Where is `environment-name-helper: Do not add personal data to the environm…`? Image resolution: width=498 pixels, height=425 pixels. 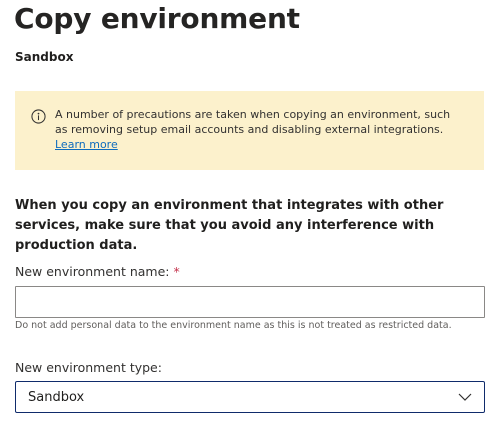
environment-name-helper: Do not add personal data to the environm… is located at coordinates (233, 325).